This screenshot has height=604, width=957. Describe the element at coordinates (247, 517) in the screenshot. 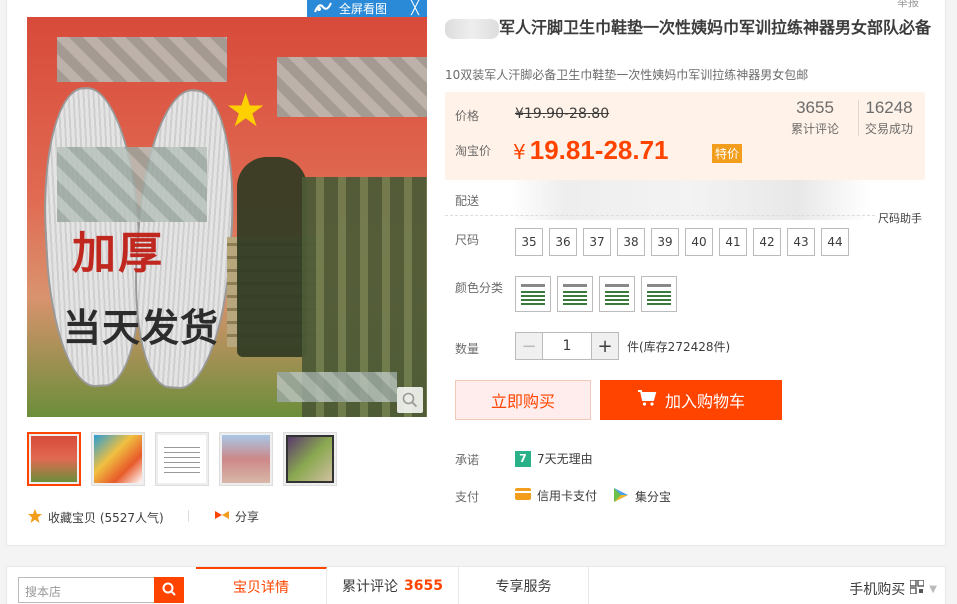

I see `share-label: 分享` at that location.